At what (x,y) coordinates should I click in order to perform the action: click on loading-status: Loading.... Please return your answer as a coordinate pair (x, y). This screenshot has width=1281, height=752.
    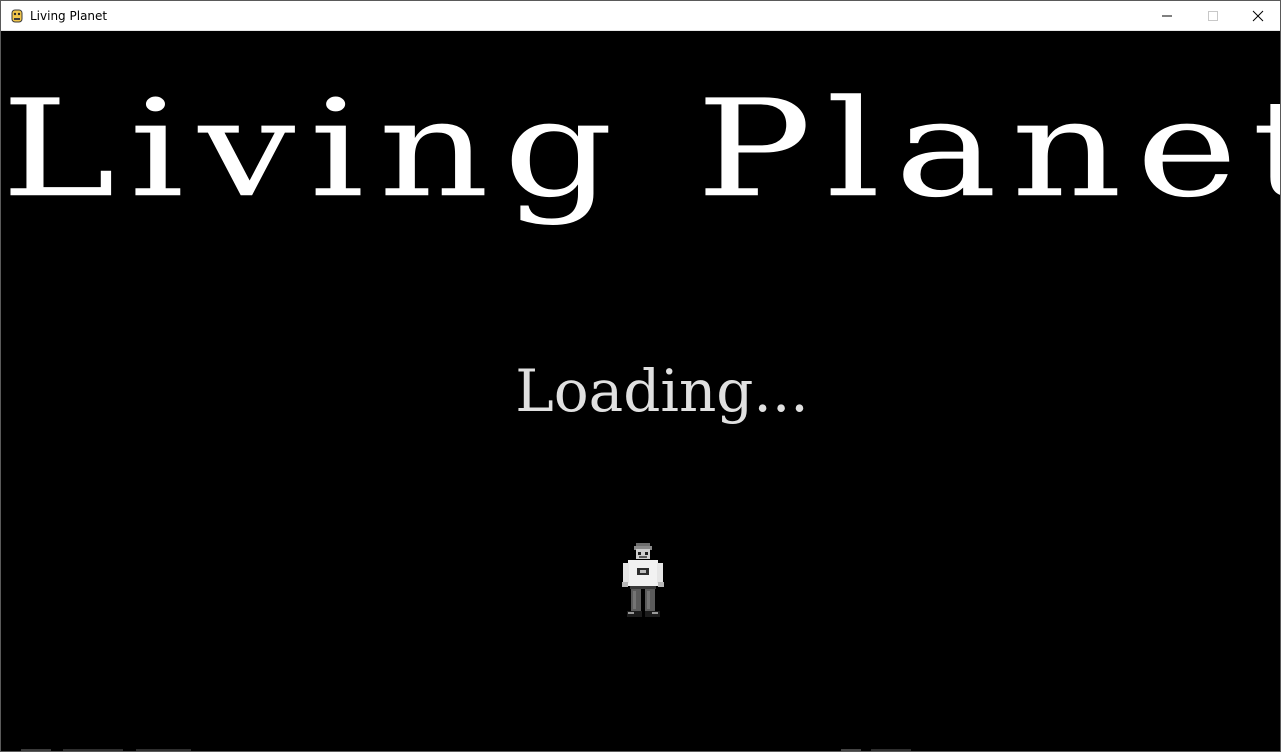
    Looking at the image, I should click on (662, 391).